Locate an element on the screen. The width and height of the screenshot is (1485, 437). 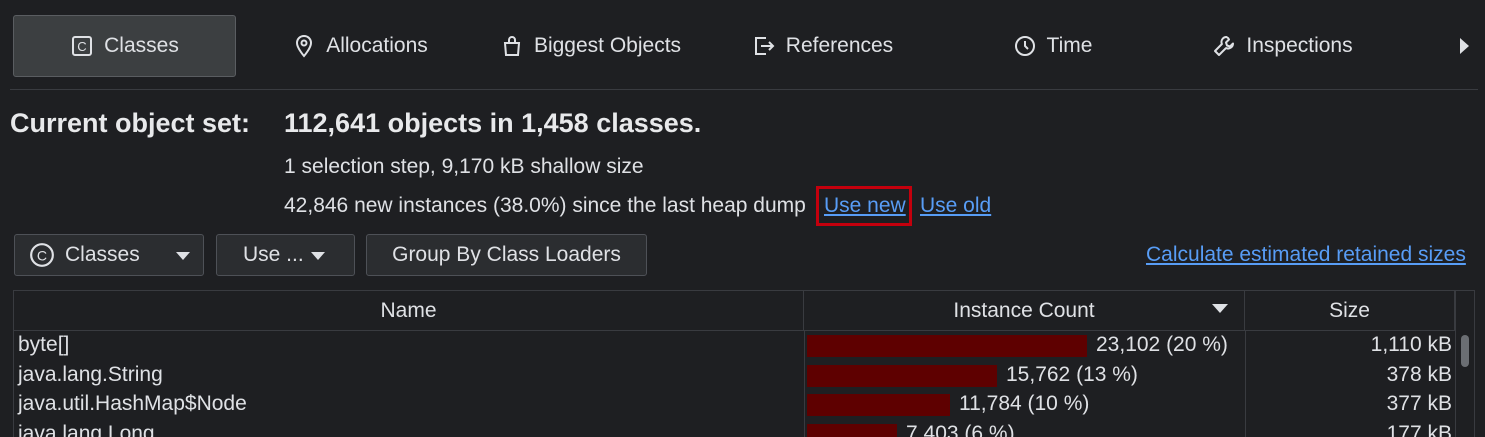
object-set-label: Current object set: is located at coordinates (130, 123).